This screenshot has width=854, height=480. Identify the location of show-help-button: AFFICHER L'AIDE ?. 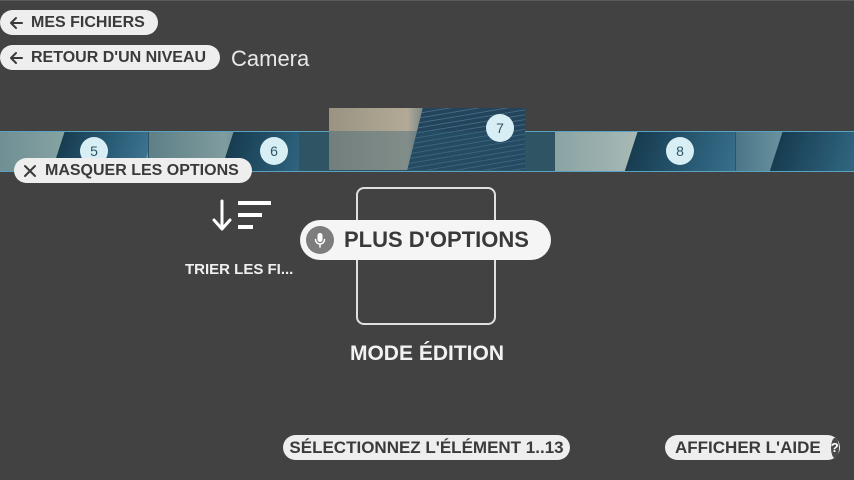
(752, 447).